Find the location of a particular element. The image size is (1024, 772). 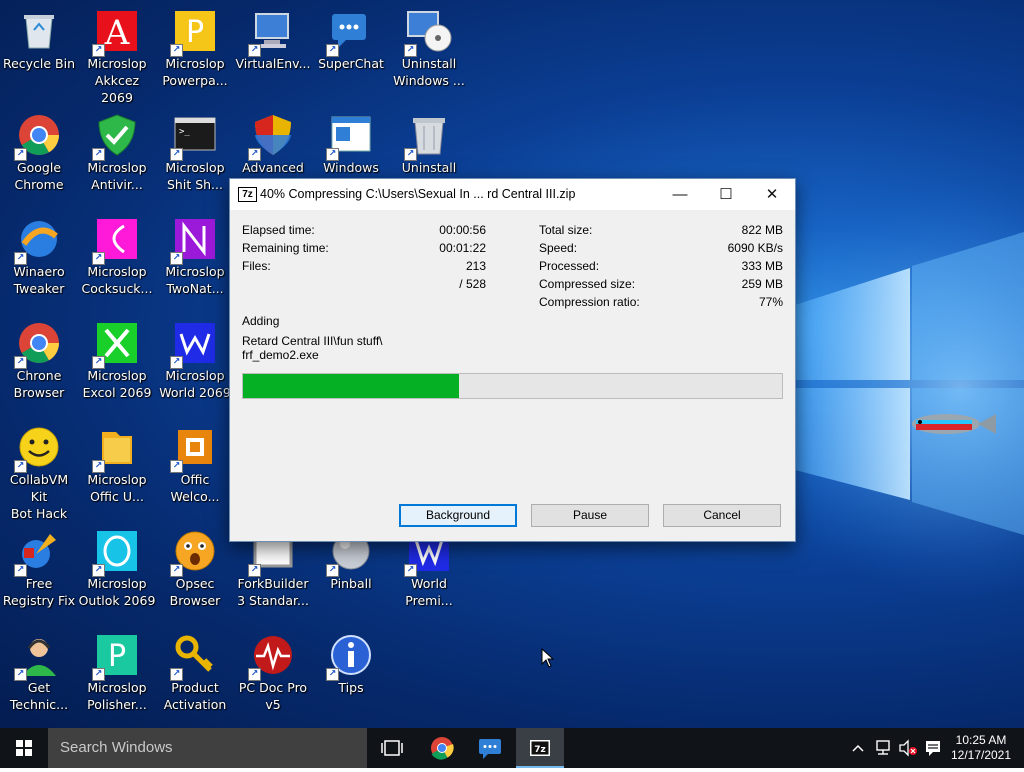

current-file-name: frf_demo2.exe is located at coordinates (280, 355).